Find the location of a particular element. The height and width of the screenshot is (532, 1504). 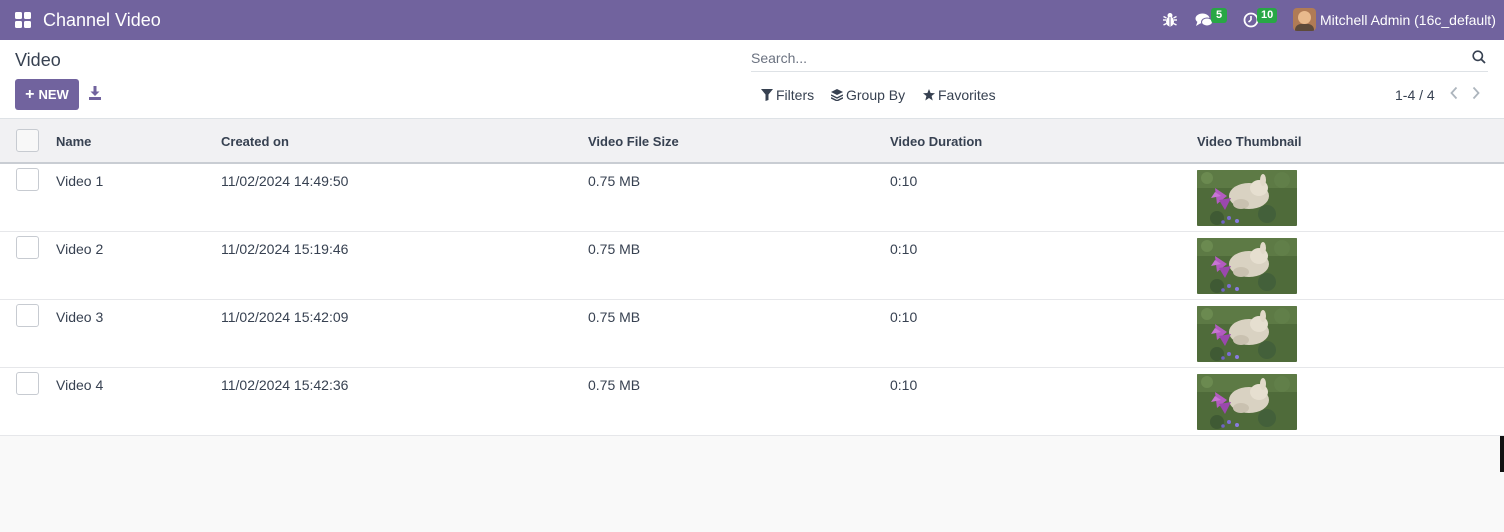

breadcrumb: Video is located at coordinates (38, 60).